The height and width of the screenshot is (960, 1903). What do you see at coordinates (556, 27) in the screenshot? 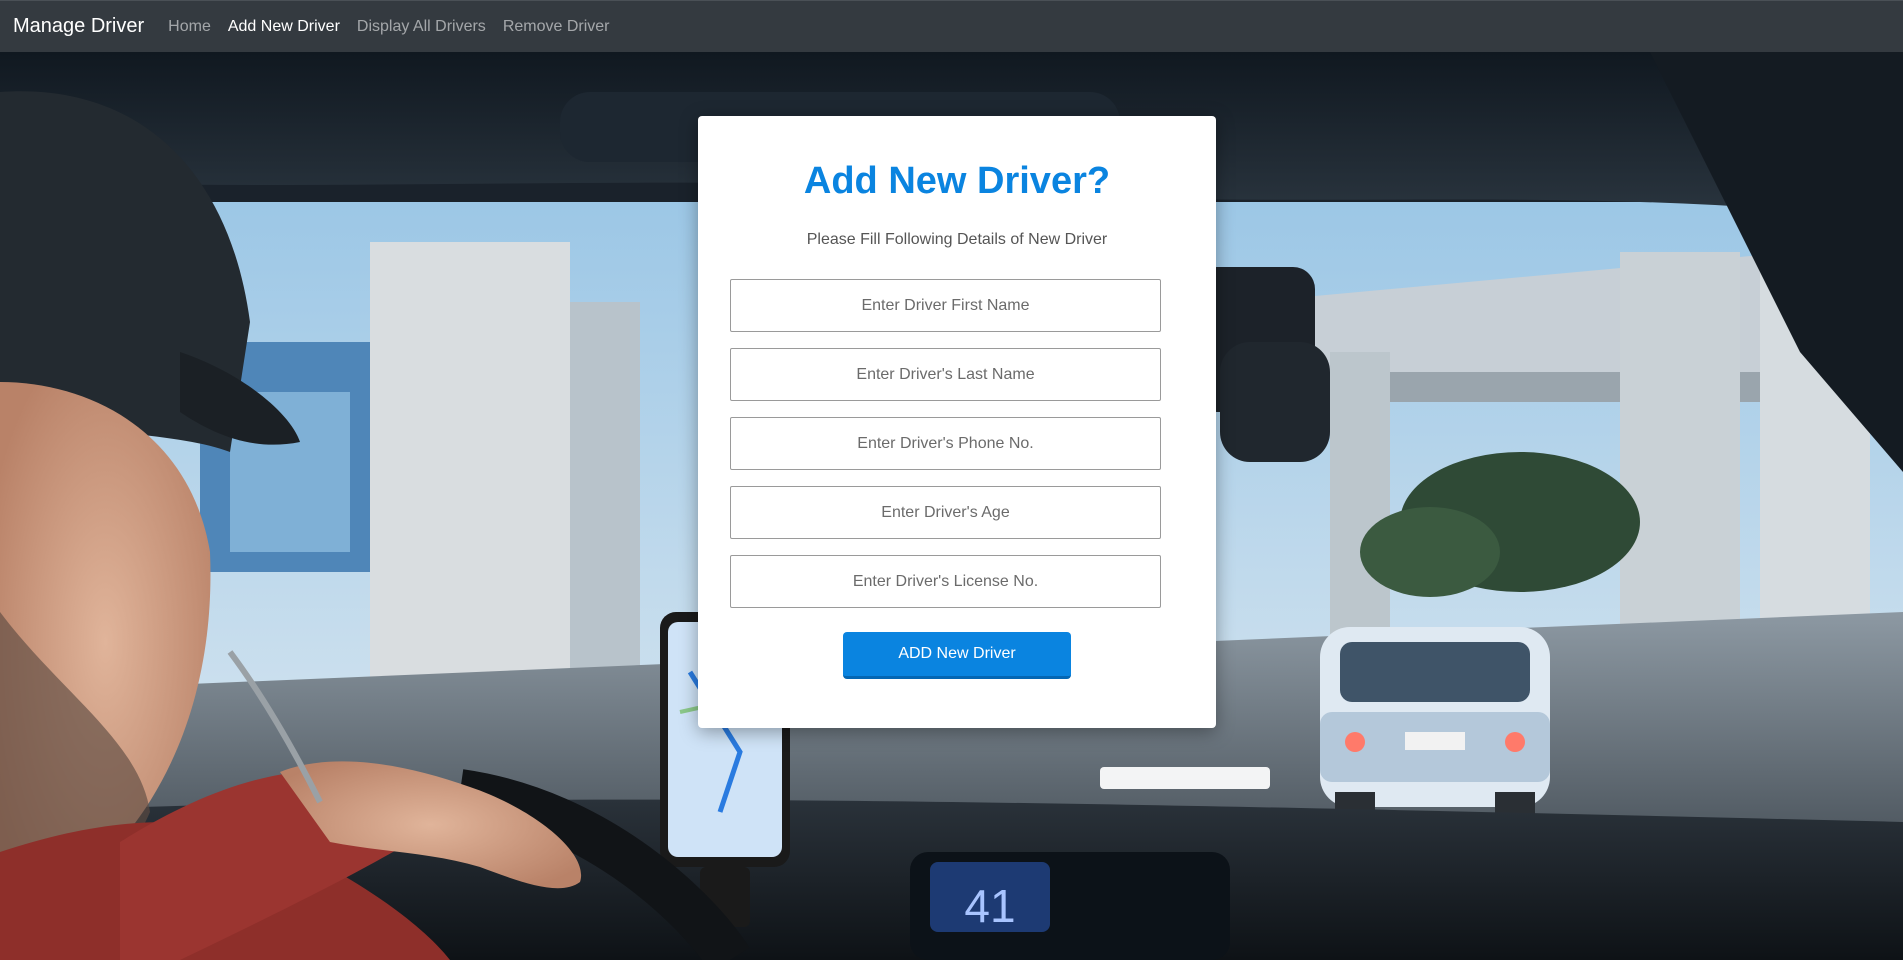
I see `nav-link-remove-driver: Remove Driver` at bounding box center [556, 27].